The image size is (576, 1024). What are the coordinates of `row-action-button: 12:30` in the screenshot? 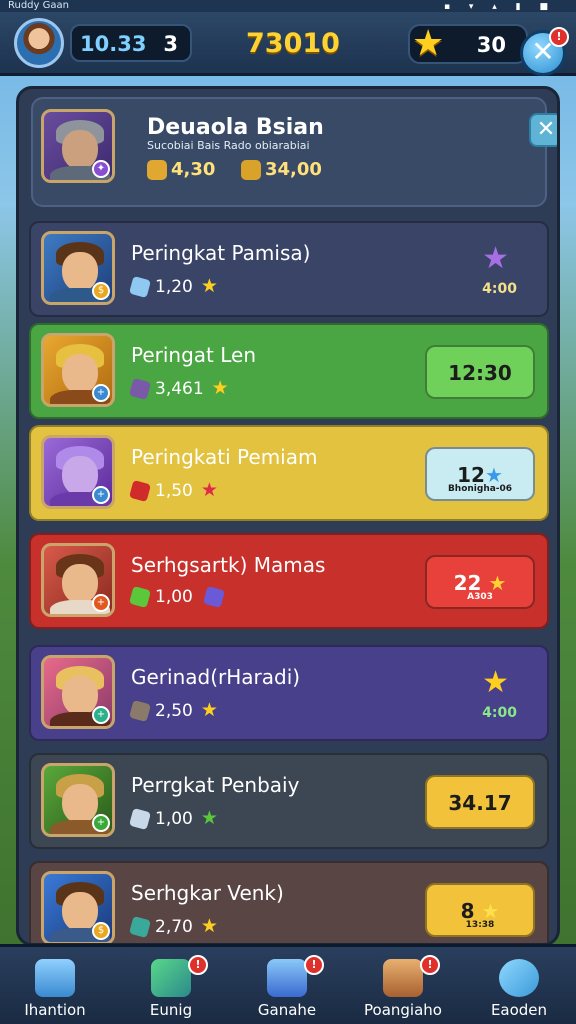 It's located at (480, 372).